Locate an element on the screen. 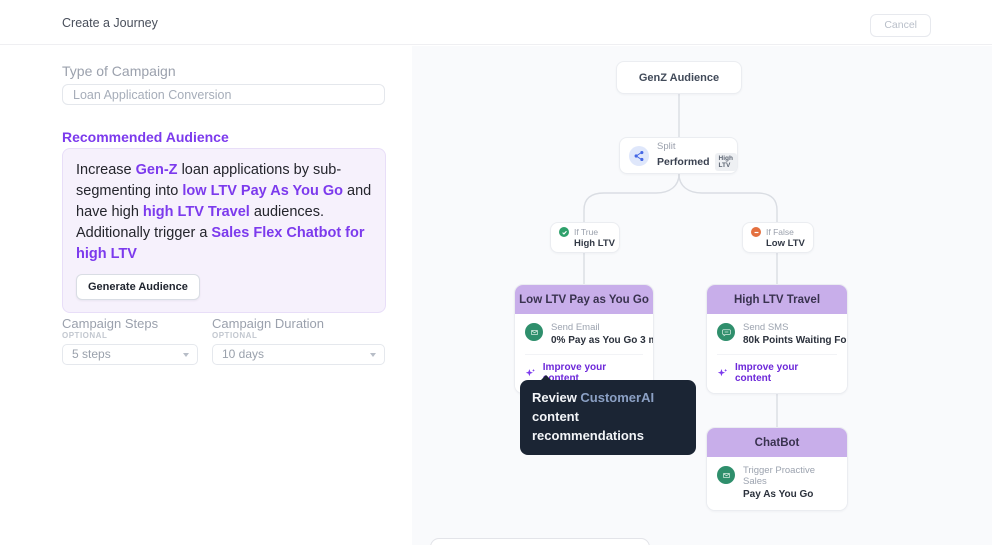 The image size is (992, 545). travel-action-label: Send SMS is located at coordinates (766, 327).